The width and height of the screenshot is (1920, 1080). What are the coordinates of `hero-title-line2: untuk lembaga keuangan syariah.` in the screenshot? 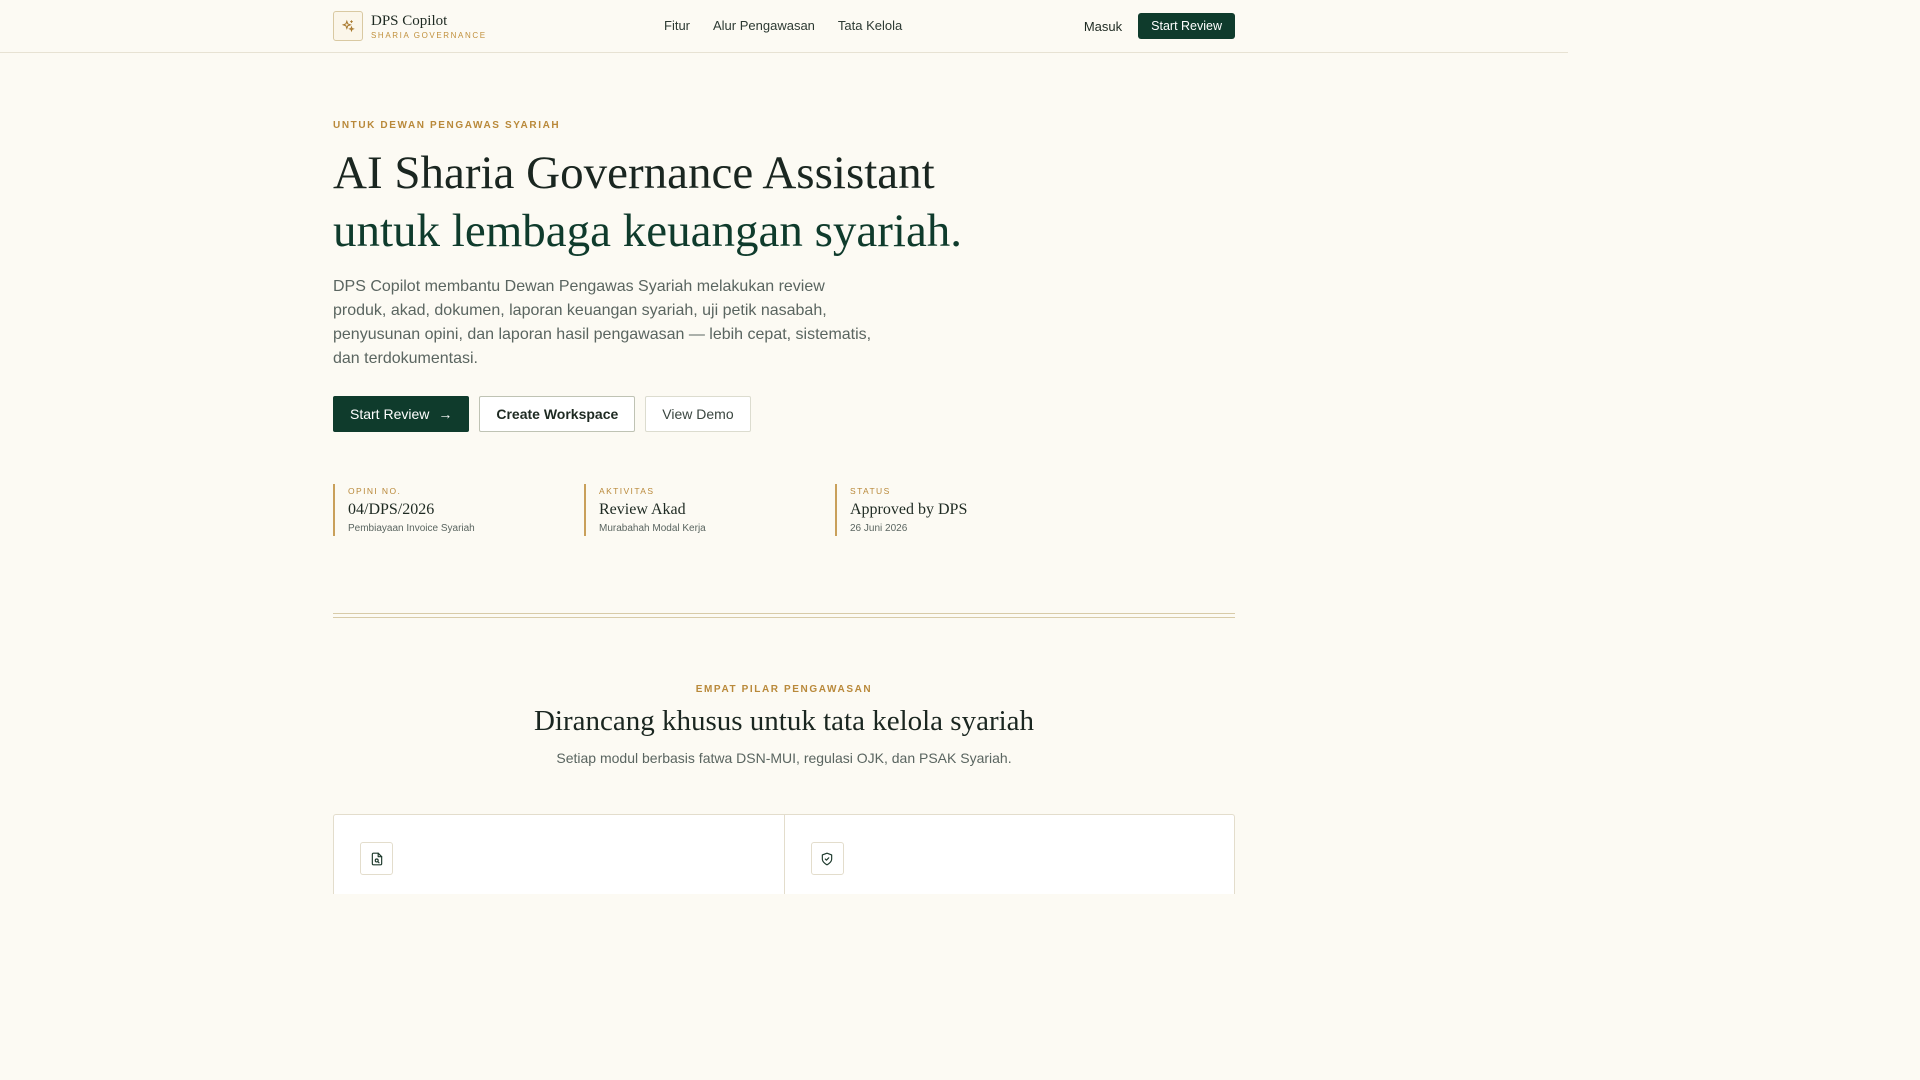 It's located at (648, 231).